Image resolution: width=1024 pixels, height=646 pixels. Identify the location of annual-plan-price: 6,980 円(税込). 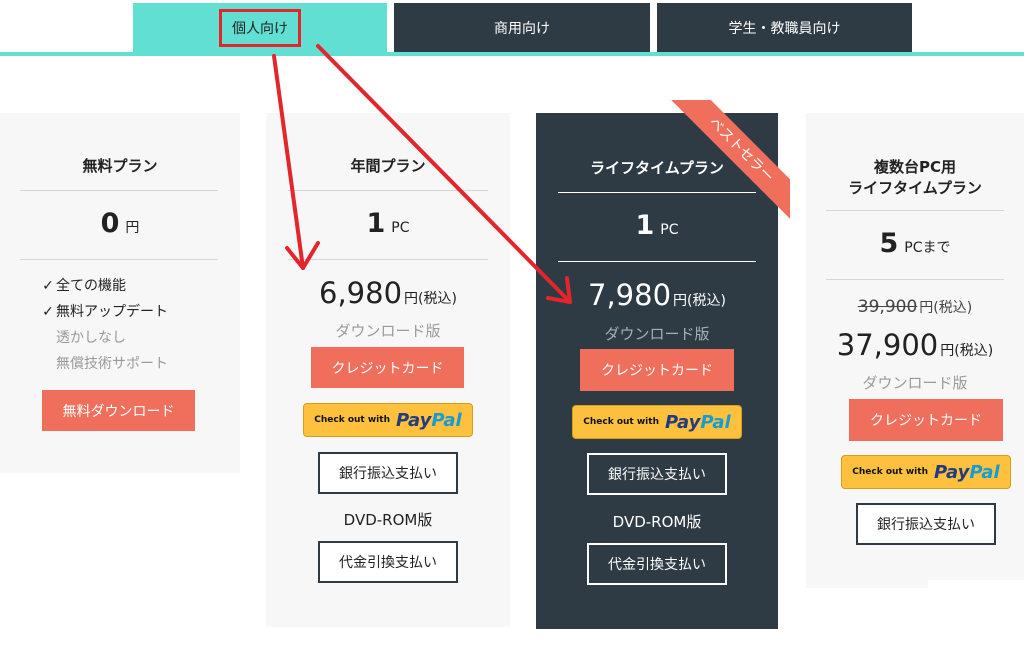
(388, 293).